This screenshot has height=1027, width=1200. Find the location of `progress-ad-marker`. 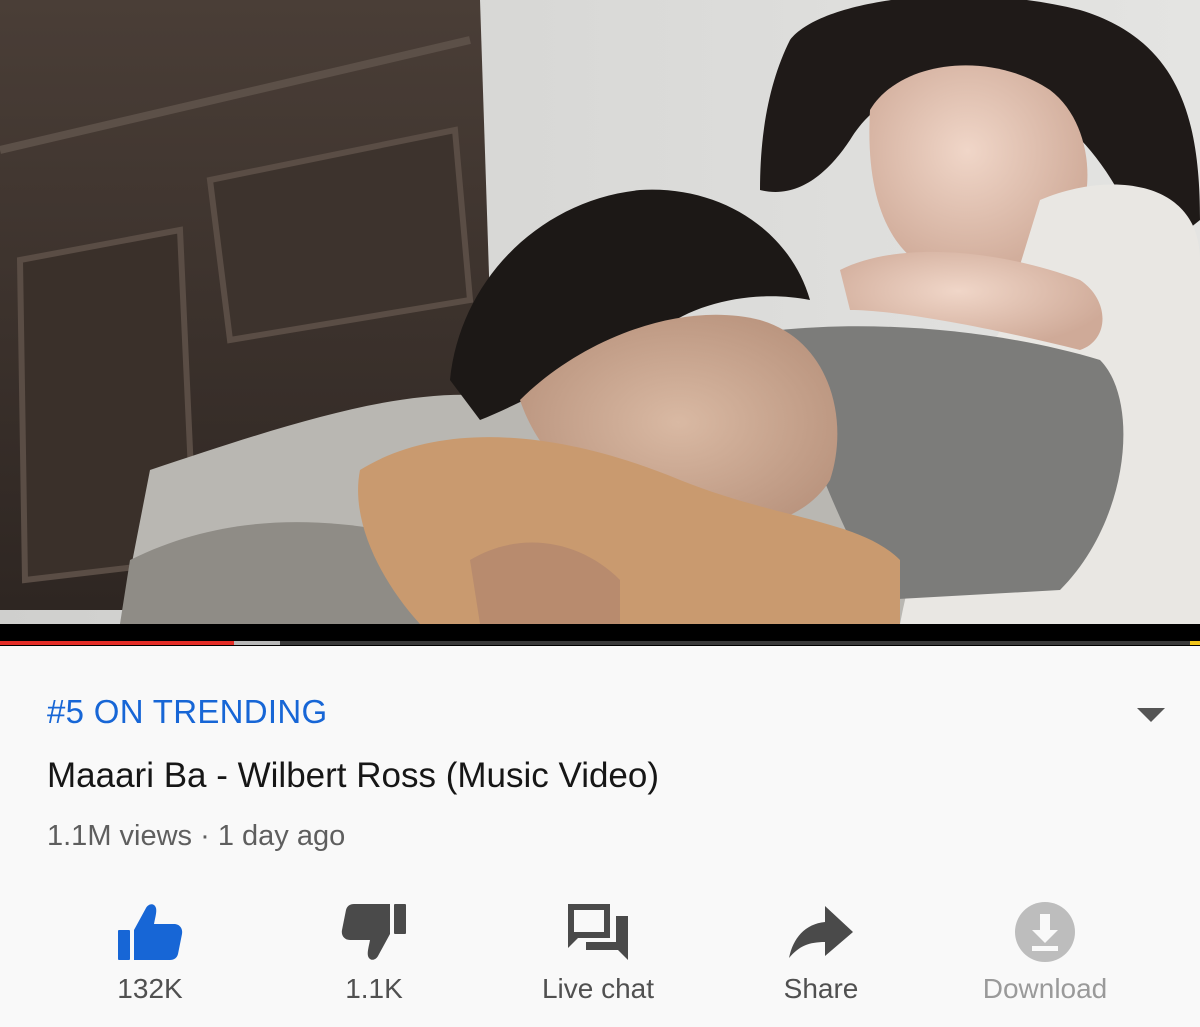

progress-ad-marker is located at coordinates (1195, 643).